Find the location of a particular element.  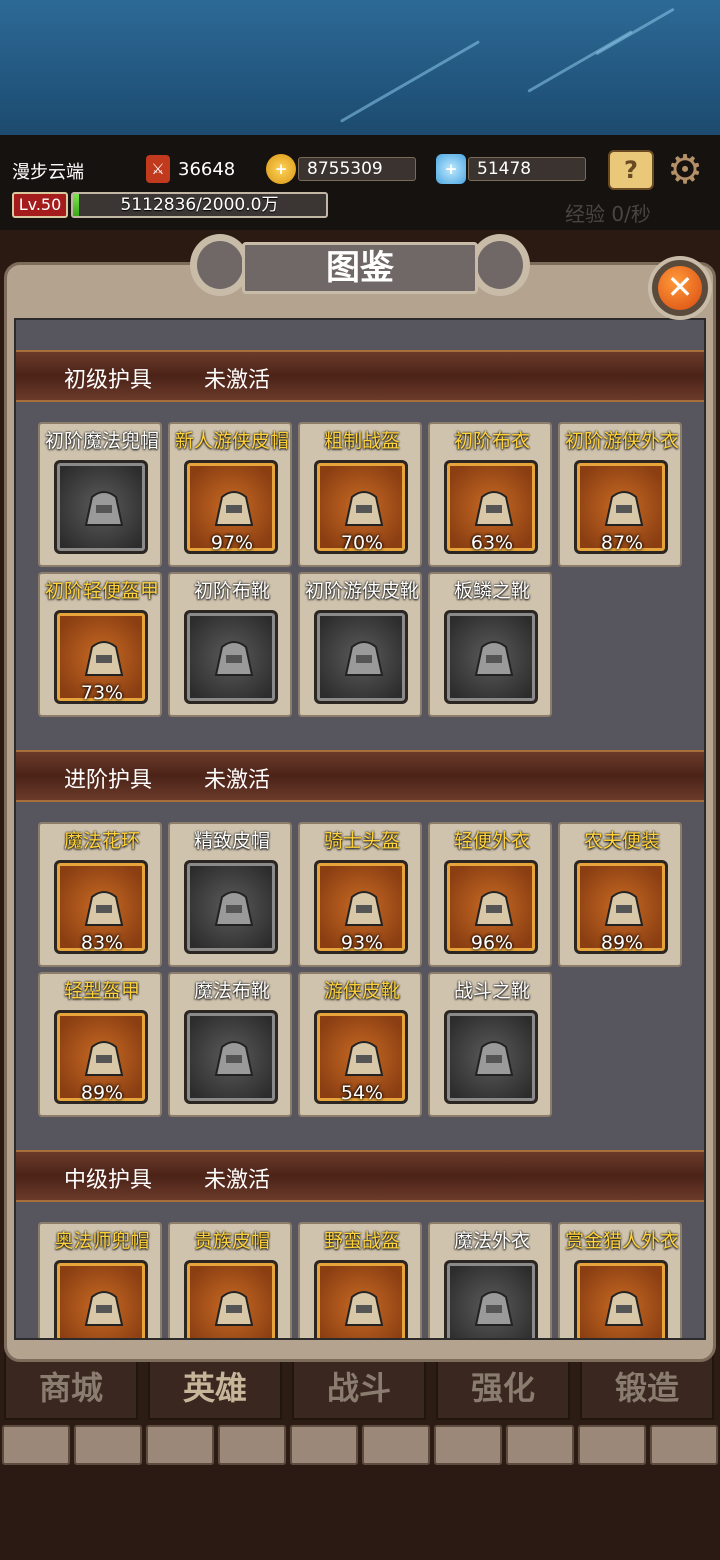

codex-item-card: 初阶魔法兜帽 is located at coordinates (100, 494).